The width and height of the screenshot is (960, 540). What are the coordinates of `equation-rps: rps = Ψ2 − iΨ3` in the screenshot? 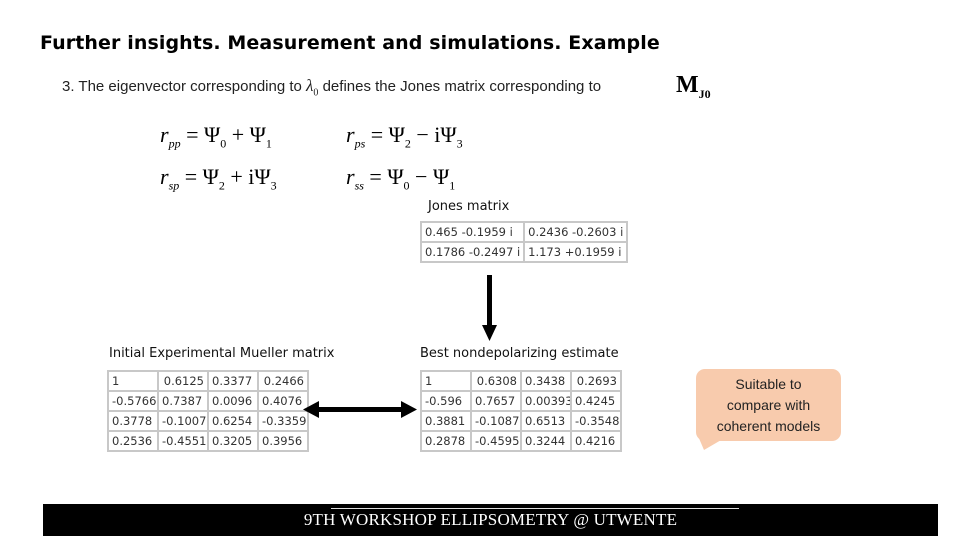 It's located at (404, 136).